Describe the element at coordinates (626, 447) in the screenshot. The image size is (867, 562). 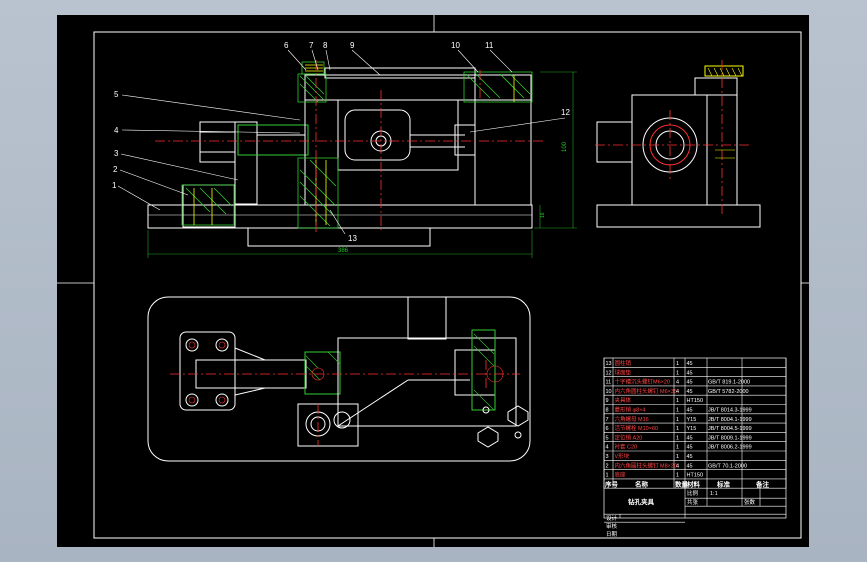
I see `parts-row-name: 衬套 C20` at that location.